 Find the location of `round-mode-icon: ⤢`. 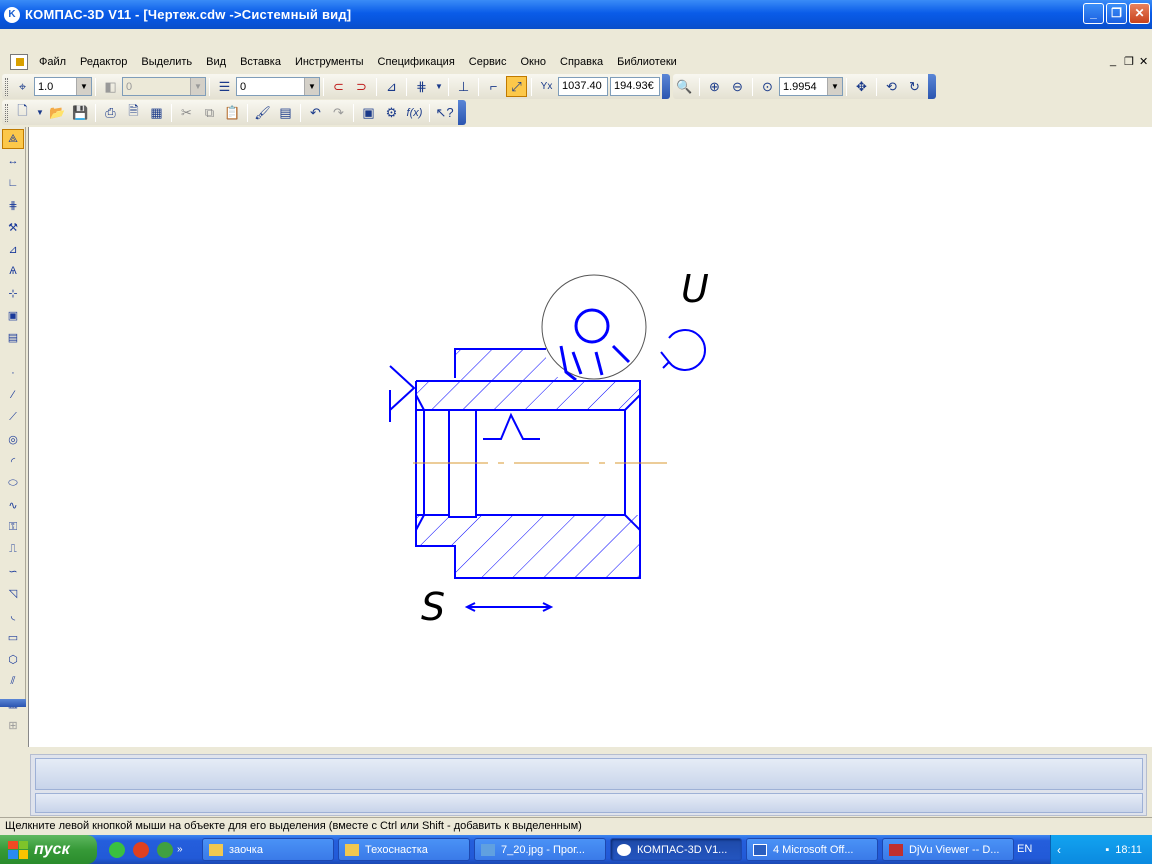

round-mode-icon: ⤢ is located at coordinates (516, 86).